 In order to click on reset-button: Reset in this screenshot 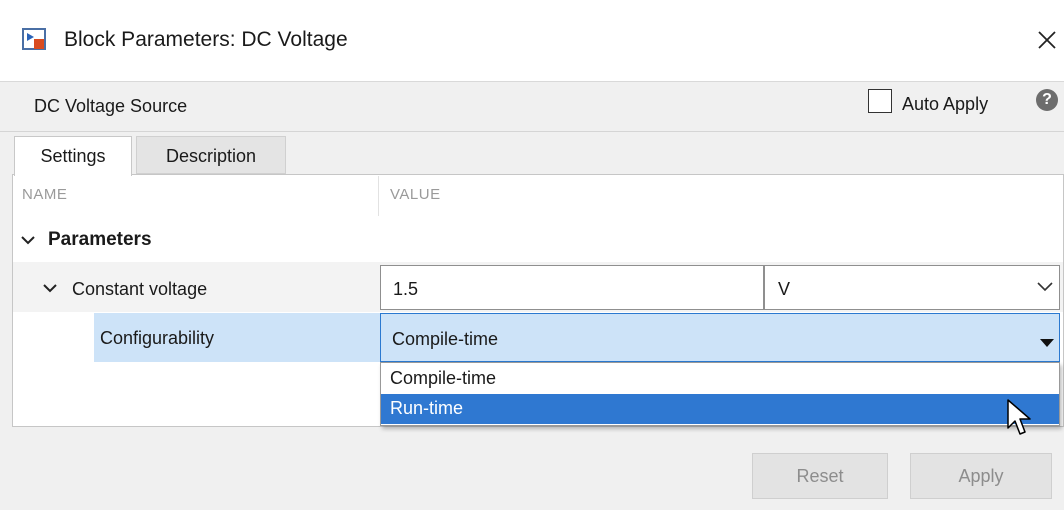, I will do `click(820, 476)`.